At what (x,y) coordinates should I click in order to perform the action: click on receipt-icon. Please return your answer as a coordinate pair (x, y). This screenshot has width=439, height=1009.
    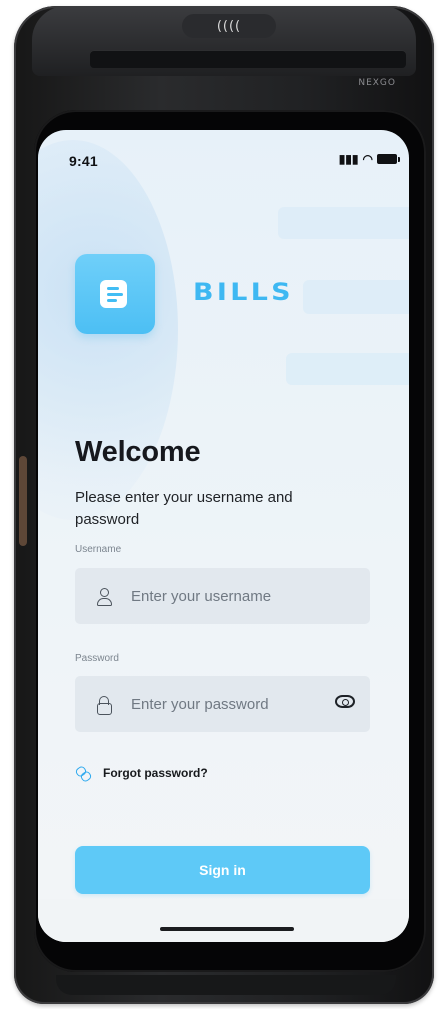
    Looking at the image, I should click on (113, 294).